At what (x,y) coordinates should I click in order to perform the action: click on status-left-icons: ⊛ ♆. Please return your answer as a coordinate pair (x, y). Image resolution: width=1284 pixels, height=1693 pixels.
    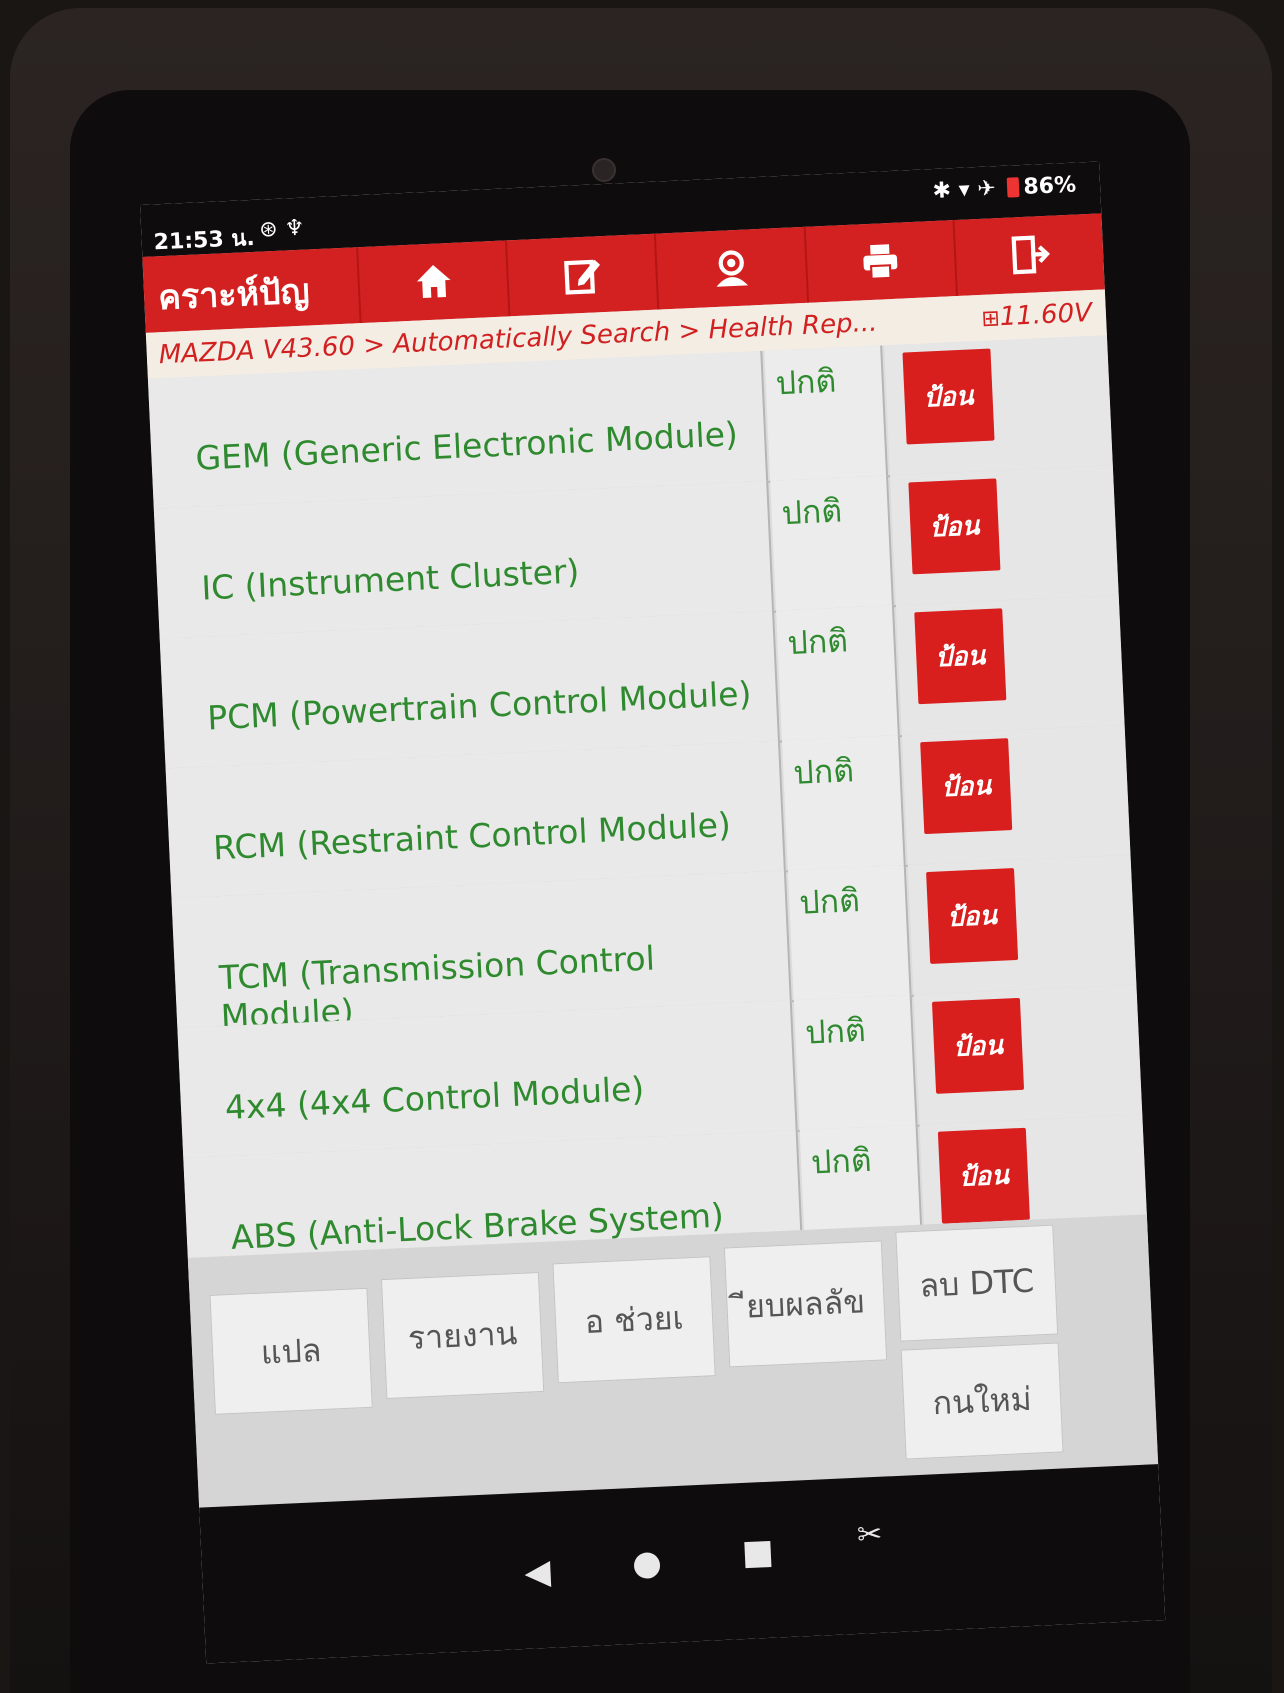
    Looking at the image, I should click on (281, 229).